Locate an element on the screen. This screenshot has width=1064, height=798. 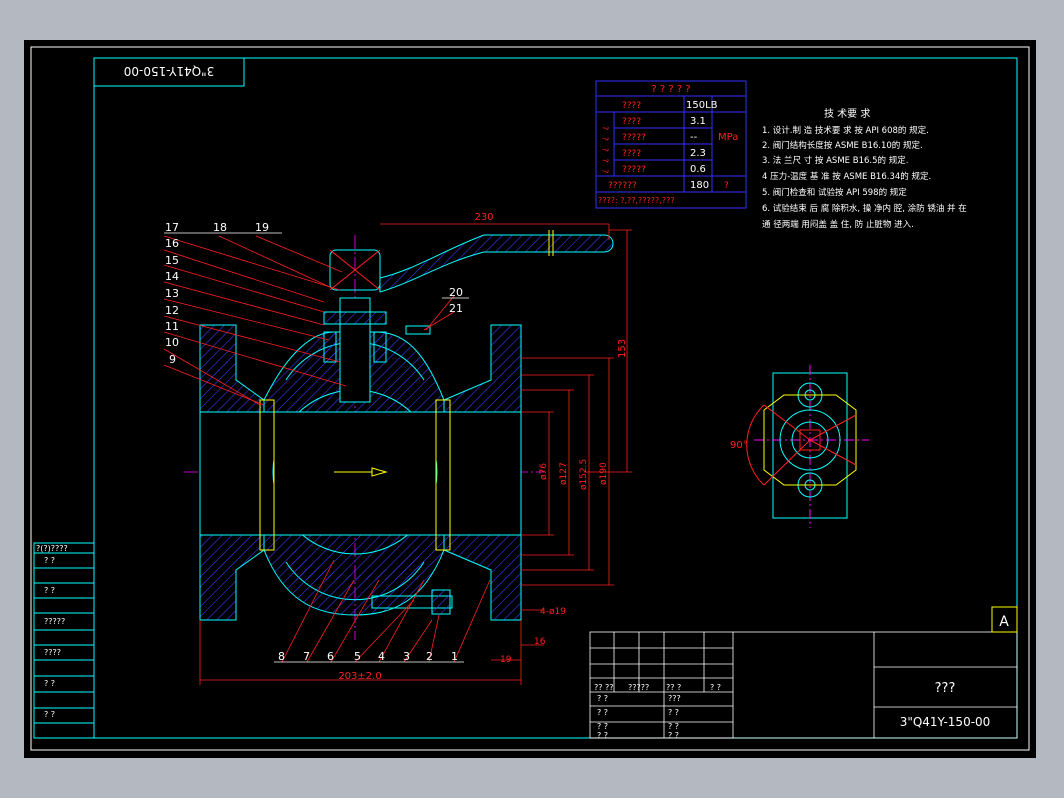
dim-length: 203±2.0 is located at coordinates (359, 676).